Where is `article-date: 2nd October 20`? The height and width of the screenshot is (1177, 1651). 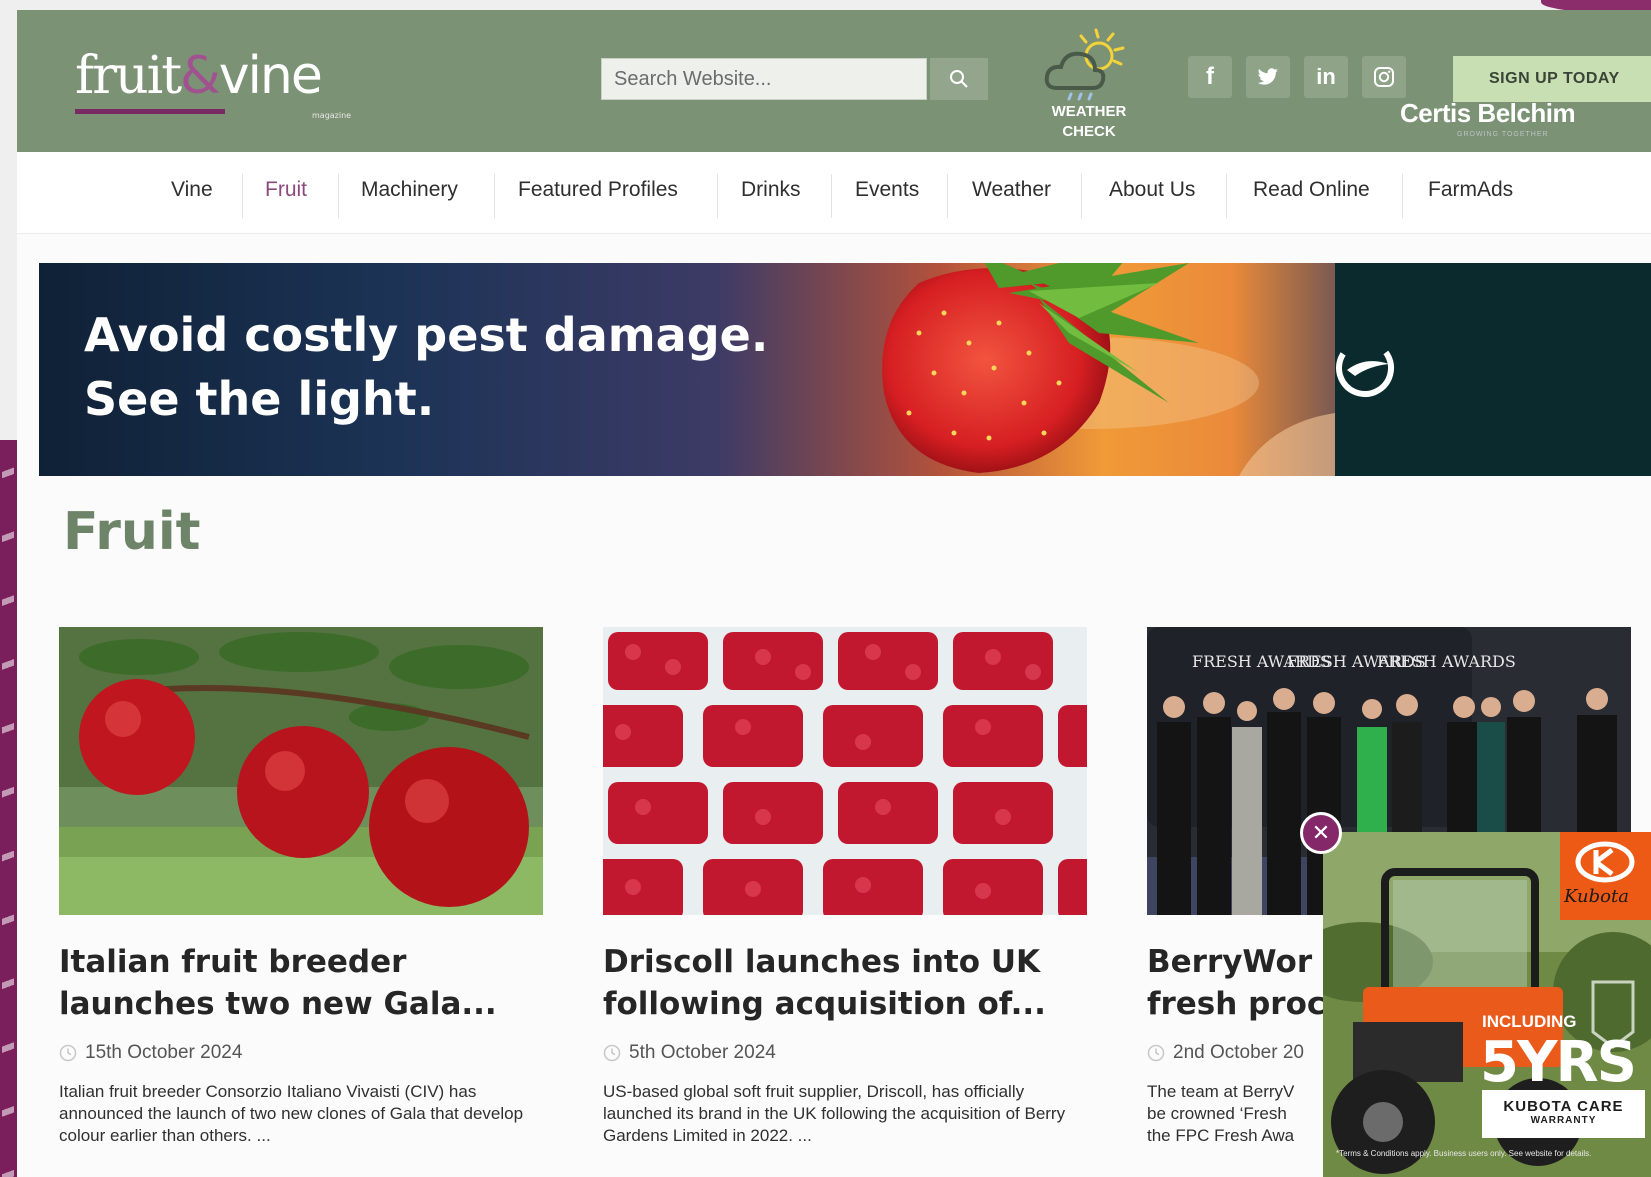 article-date: 2nd October 20 is located at coordinates (1225, 1053).